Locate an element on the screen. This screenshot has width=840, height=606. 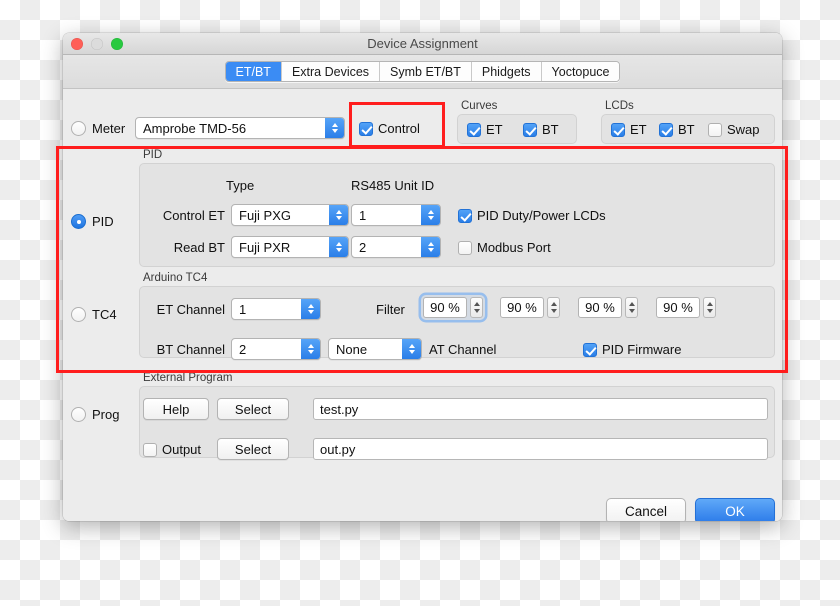
et-channel-popup: 1 is located at coordinates (276, 309).